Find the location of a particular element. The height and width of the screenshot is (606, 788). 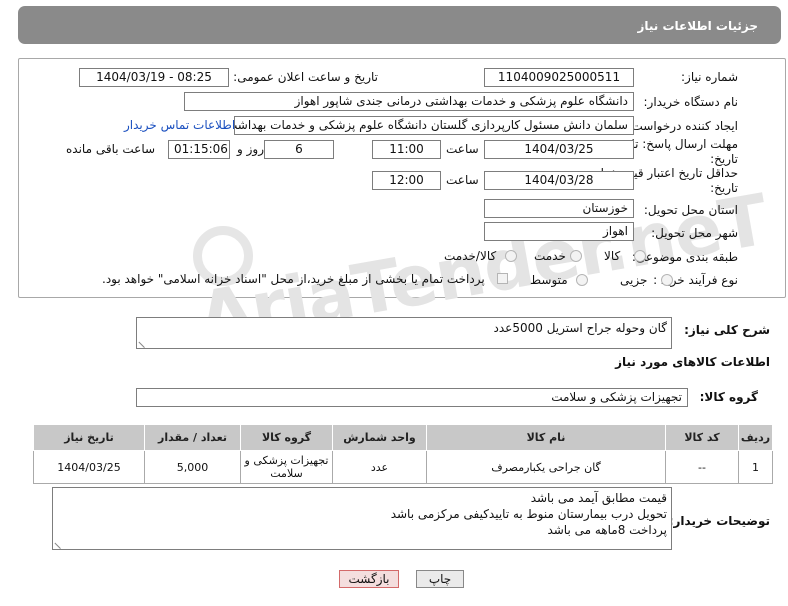

category-service-label: خدمت is located at coordinates (550, 256).